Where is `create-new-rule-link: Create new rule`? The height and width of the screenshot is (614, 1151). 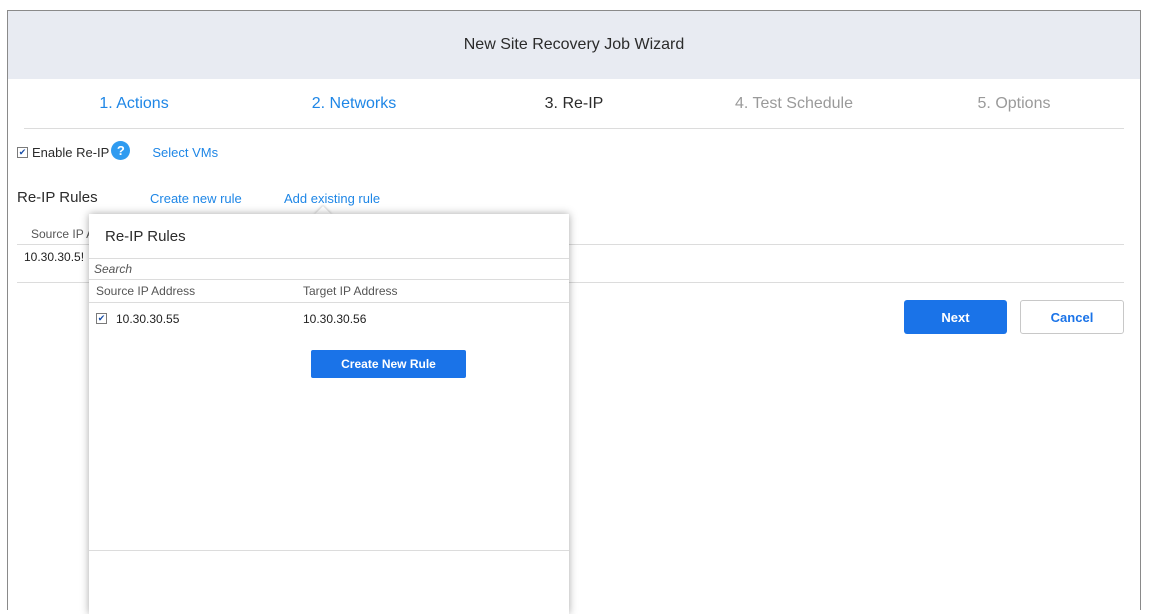 create-new-rule-link: Create new rule is located at coordinates (196, 198).